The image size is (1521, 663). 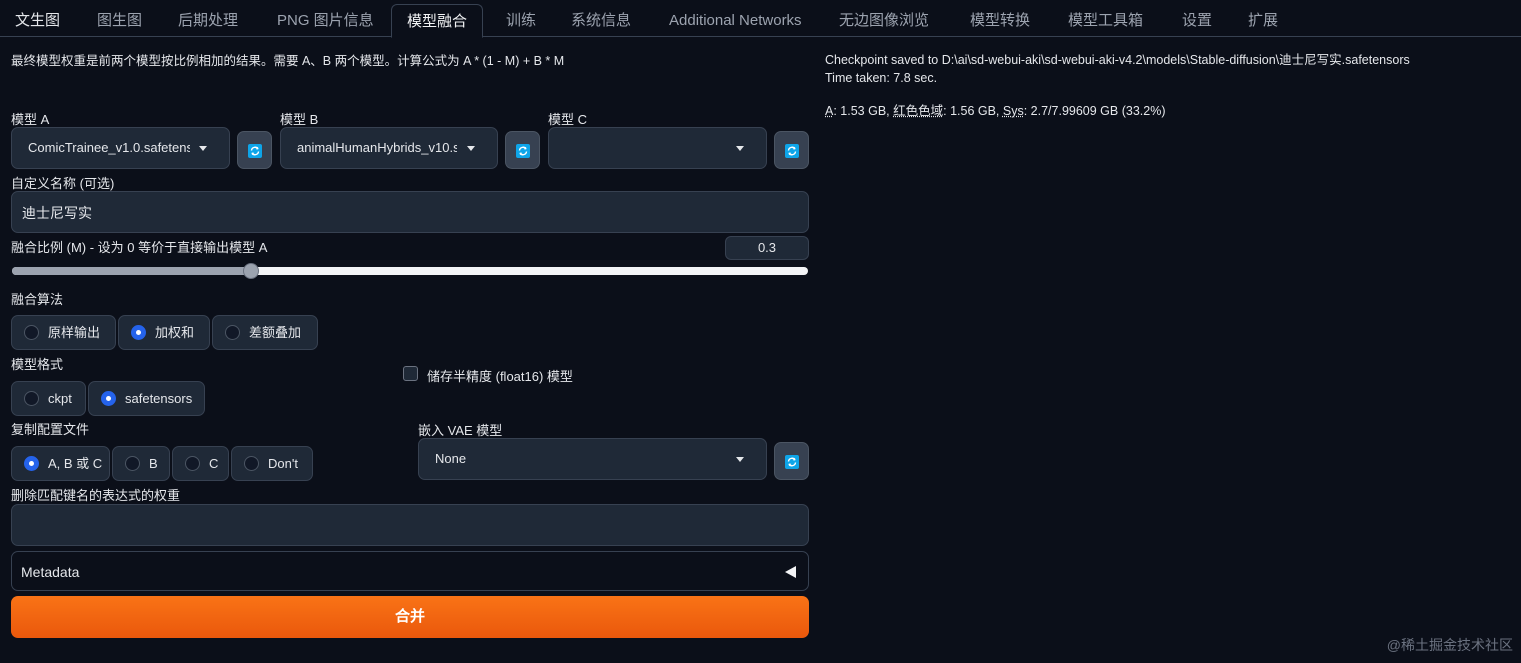 What do you see at coordinates (1094, 111) in the screenshot?
I see `mem-sys-value: : 2.7/7.99609 GB (33.2%)` at bounding box center [1094, 111].